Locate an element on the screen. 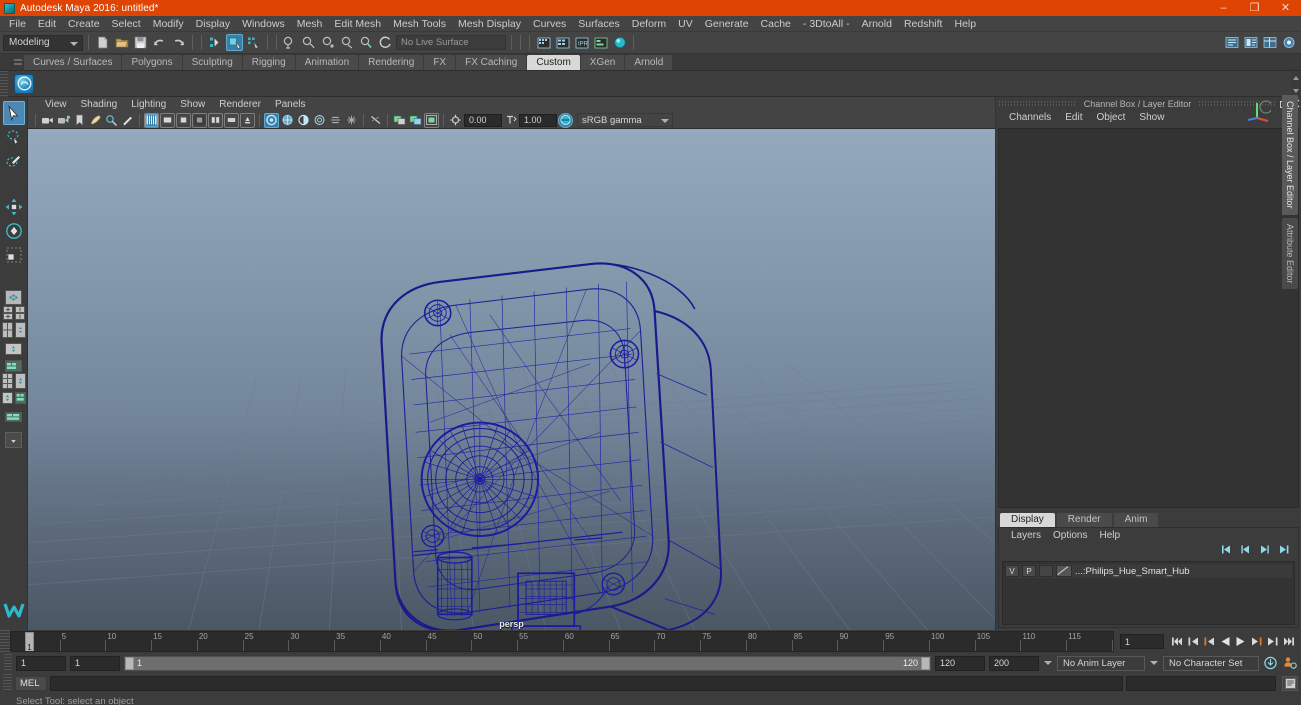 The height and width of the screenshot is (705, 1301). step-back-key-icon is located at coordinates (1208, 641).